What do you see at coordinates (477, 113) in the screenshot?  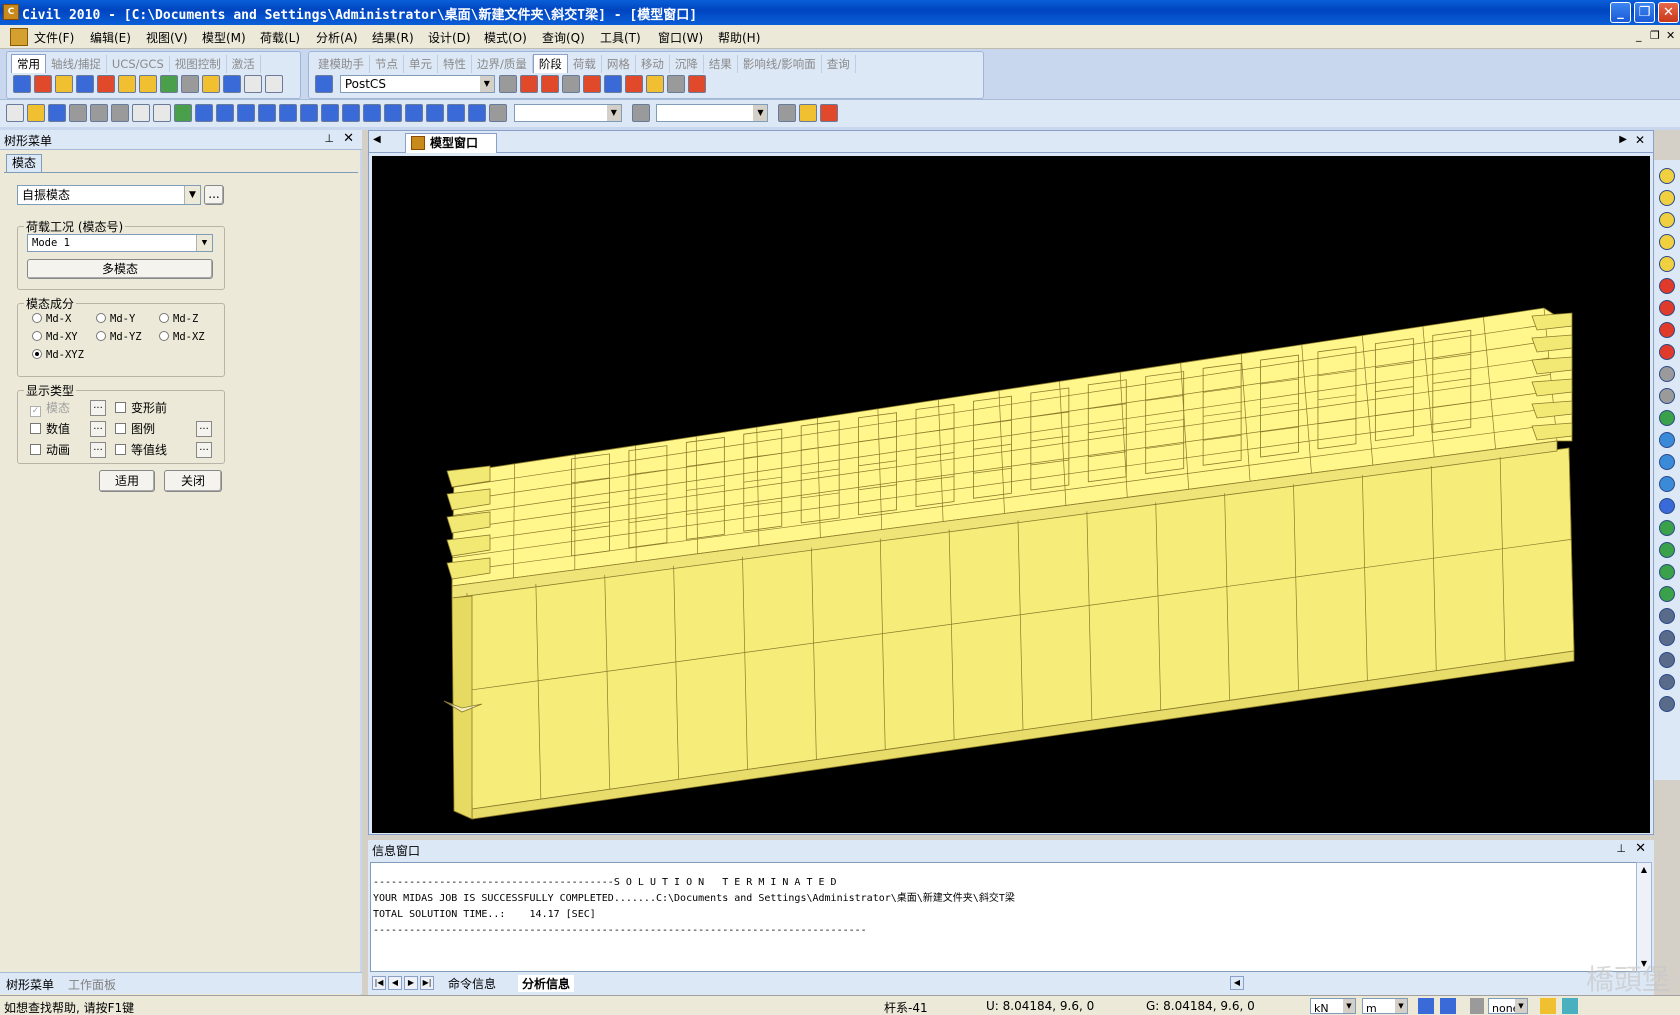 I see `perspective-icon` at bounding box center [477, 113].